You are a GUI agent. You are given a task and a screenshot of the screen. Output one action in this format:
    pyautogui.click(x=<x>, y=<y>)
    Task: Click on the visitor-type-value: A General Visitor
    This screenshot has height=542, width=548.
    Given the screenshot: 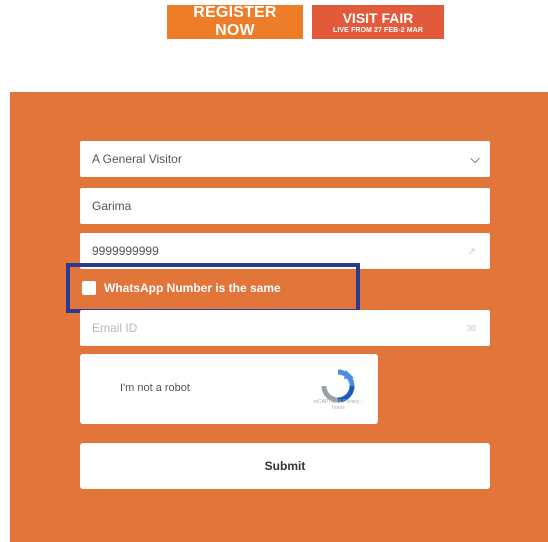 What is the action you would take?
    pyautogui.click(x=137, y=159)
    